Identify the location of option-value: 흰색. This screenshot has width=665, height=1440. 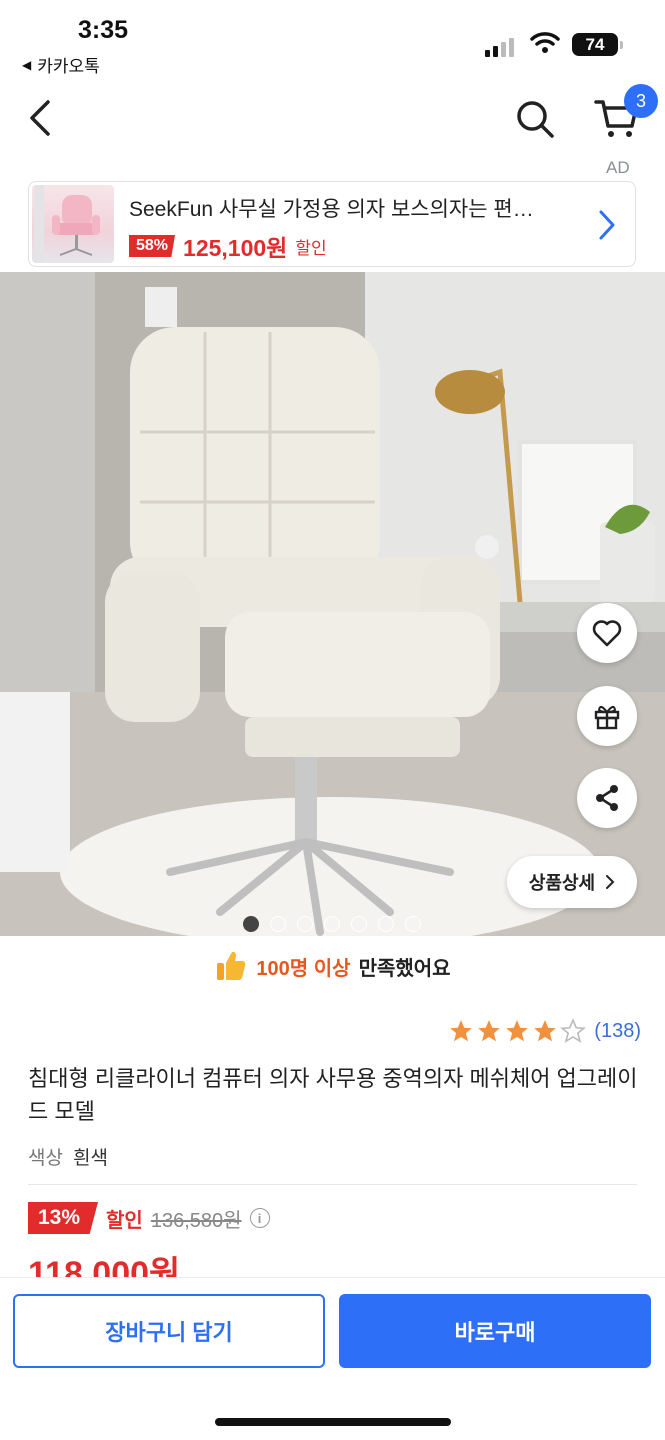
(90, 1158).